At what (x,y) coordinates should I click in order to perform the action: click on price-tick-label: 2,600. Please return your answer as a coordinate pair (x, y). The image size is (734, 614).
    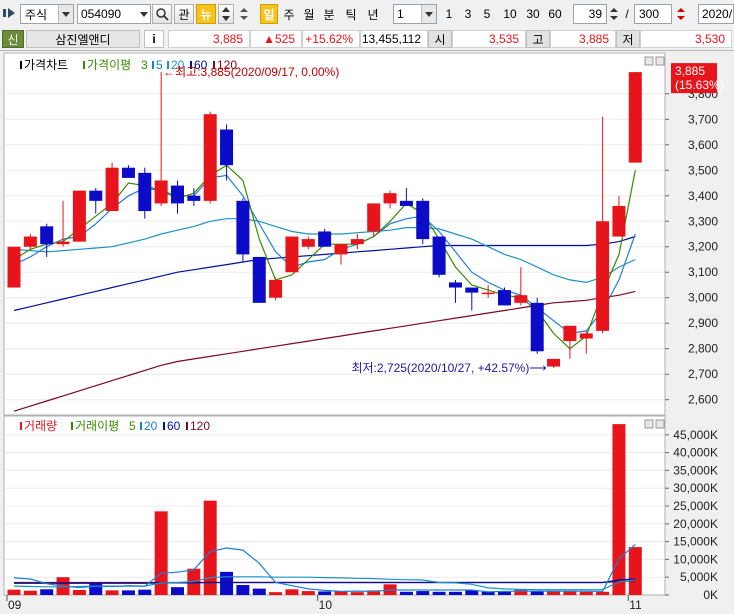
    Looking at the image, I should click on (703, 400).